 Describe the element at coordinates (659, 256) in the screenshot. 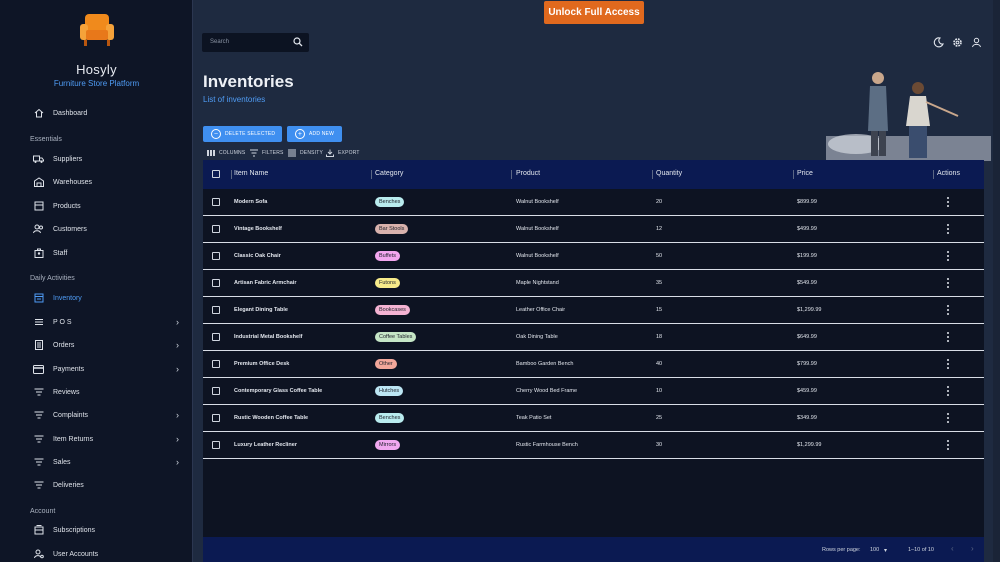

I see `cell-quantity: 50` at that location.